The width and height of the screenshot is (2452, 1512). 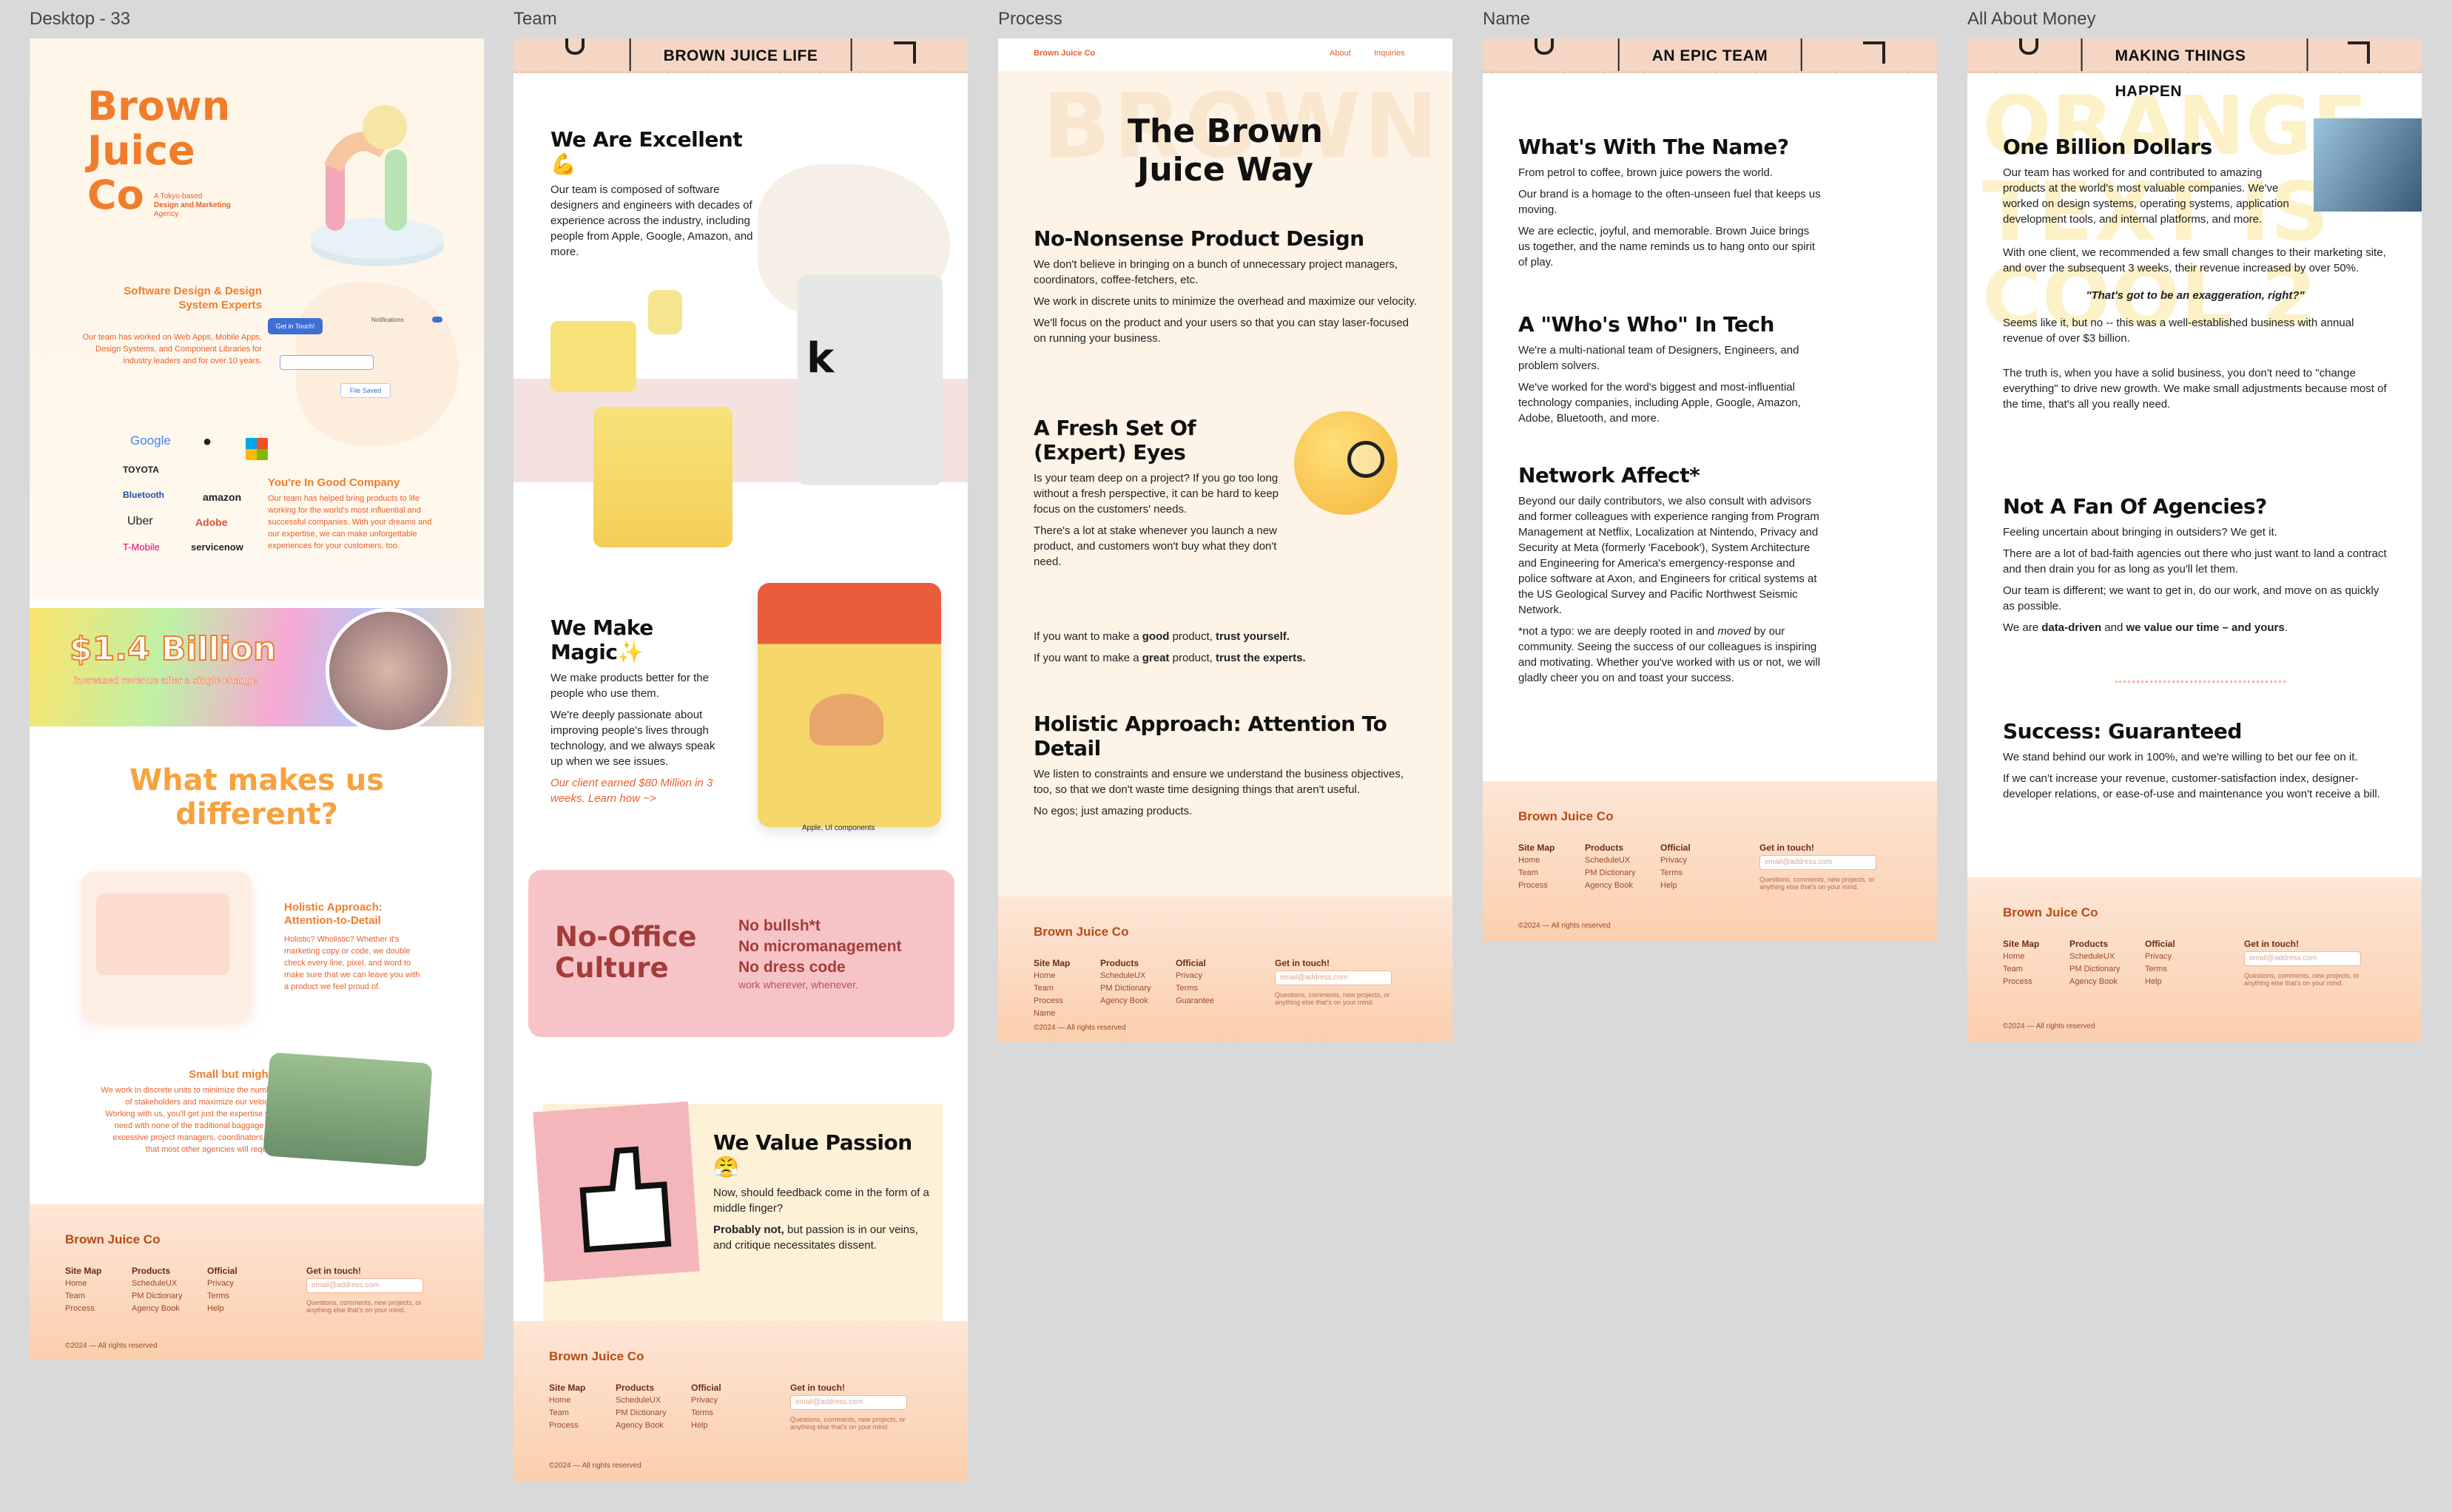 I want to click on tagline-line: Agency, so click(x=166, y=214).